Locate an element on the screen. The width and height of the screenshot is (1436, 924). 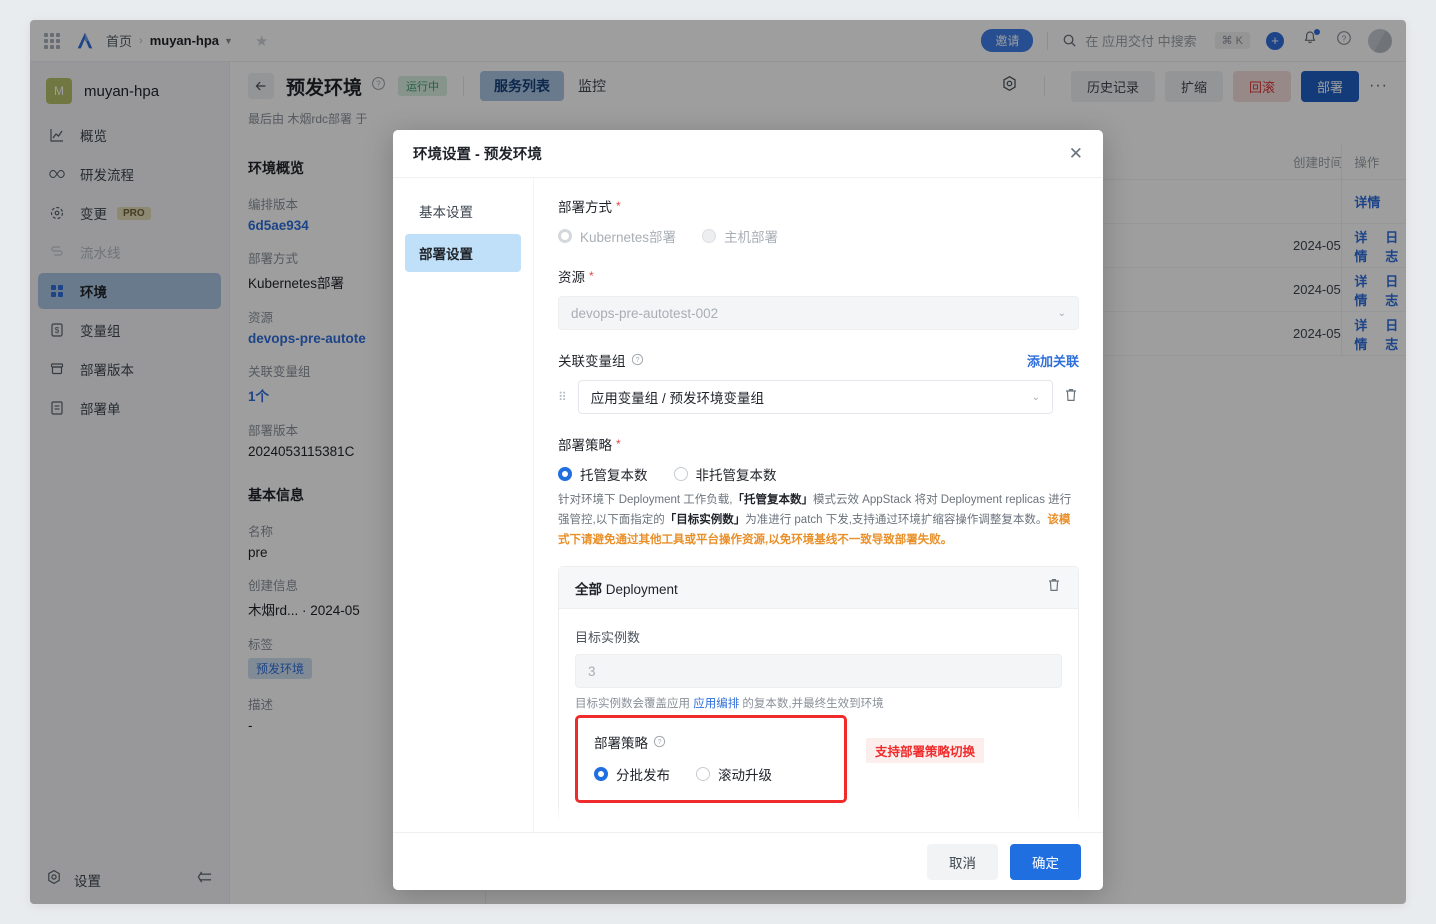
hint-prefix: 目标实例数会覆盖应用 is located at coordinates (634, 704).